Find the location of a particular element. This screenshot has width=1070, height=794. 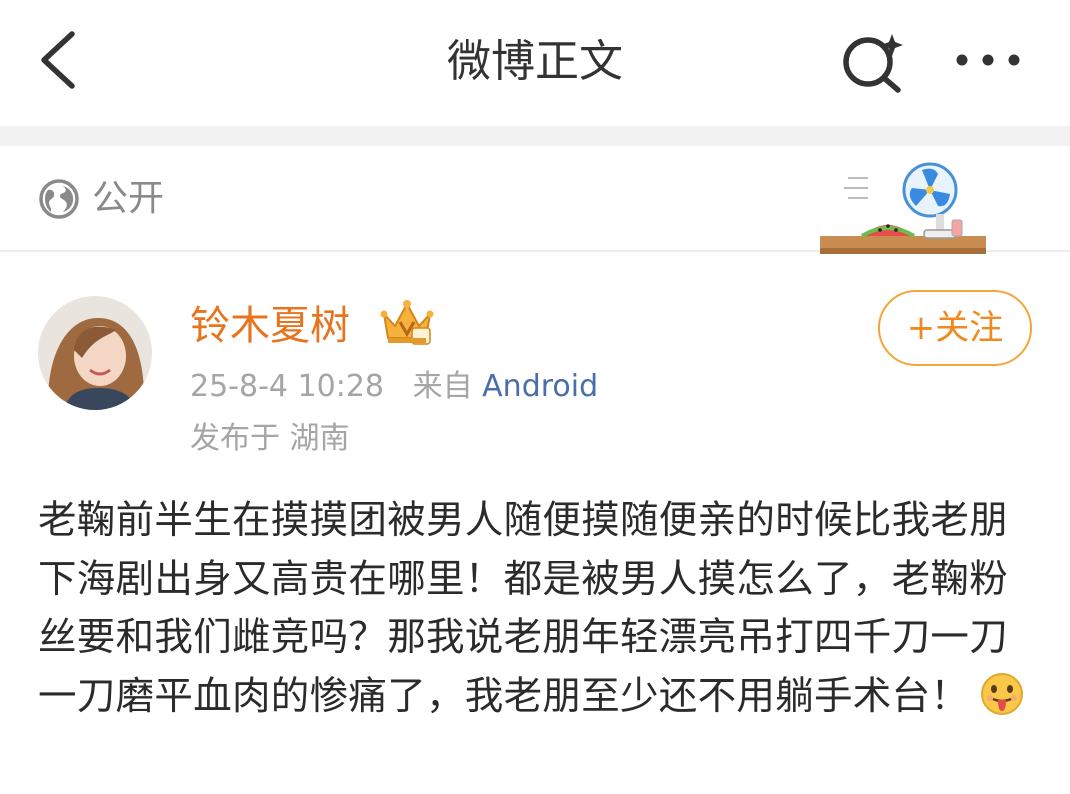

search-button is located at coordinates (872, 62).